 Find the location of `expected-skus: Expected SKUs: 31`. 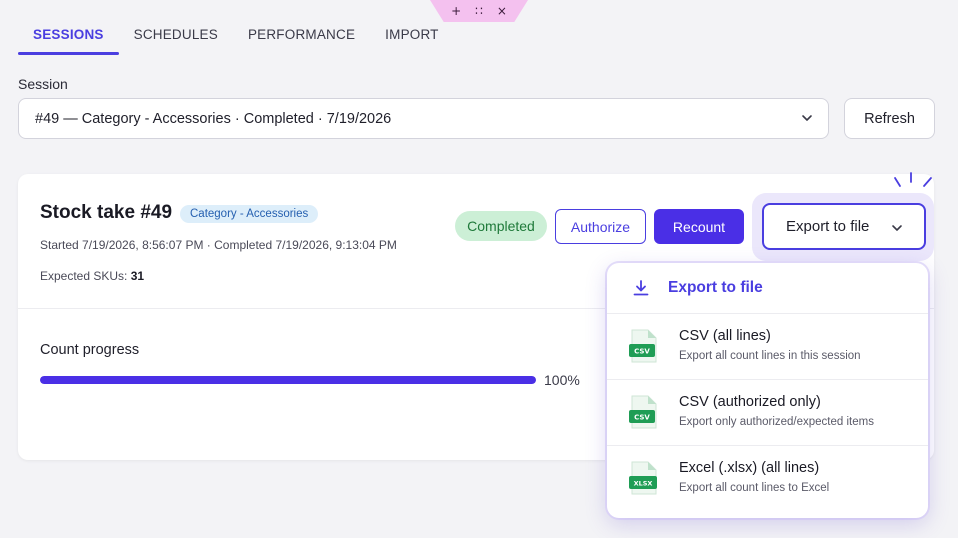

expected-skus: Expected SKUs: 31 is located at coordinates (92, 276).